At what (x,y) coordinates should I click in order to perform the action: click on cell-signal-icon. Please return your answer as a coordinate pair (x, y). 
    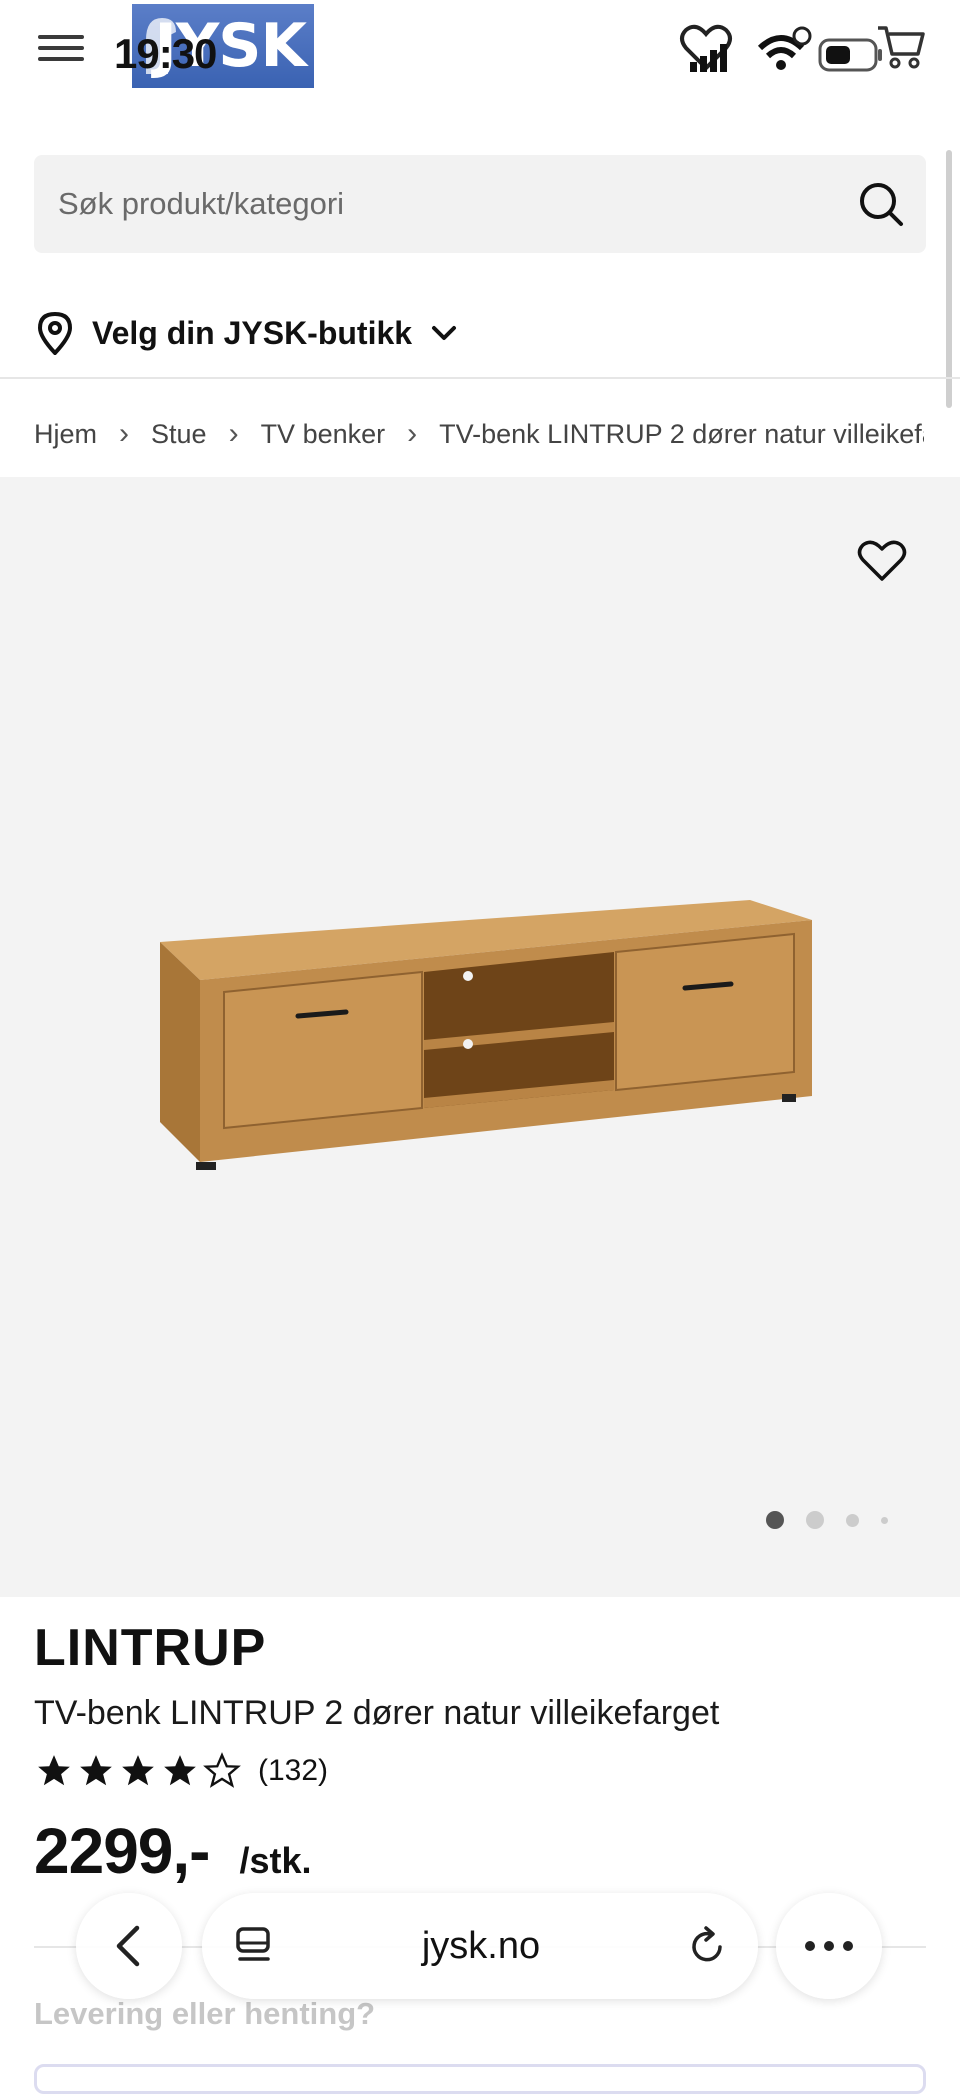
    Looking at the image, I should click on (708, 58).